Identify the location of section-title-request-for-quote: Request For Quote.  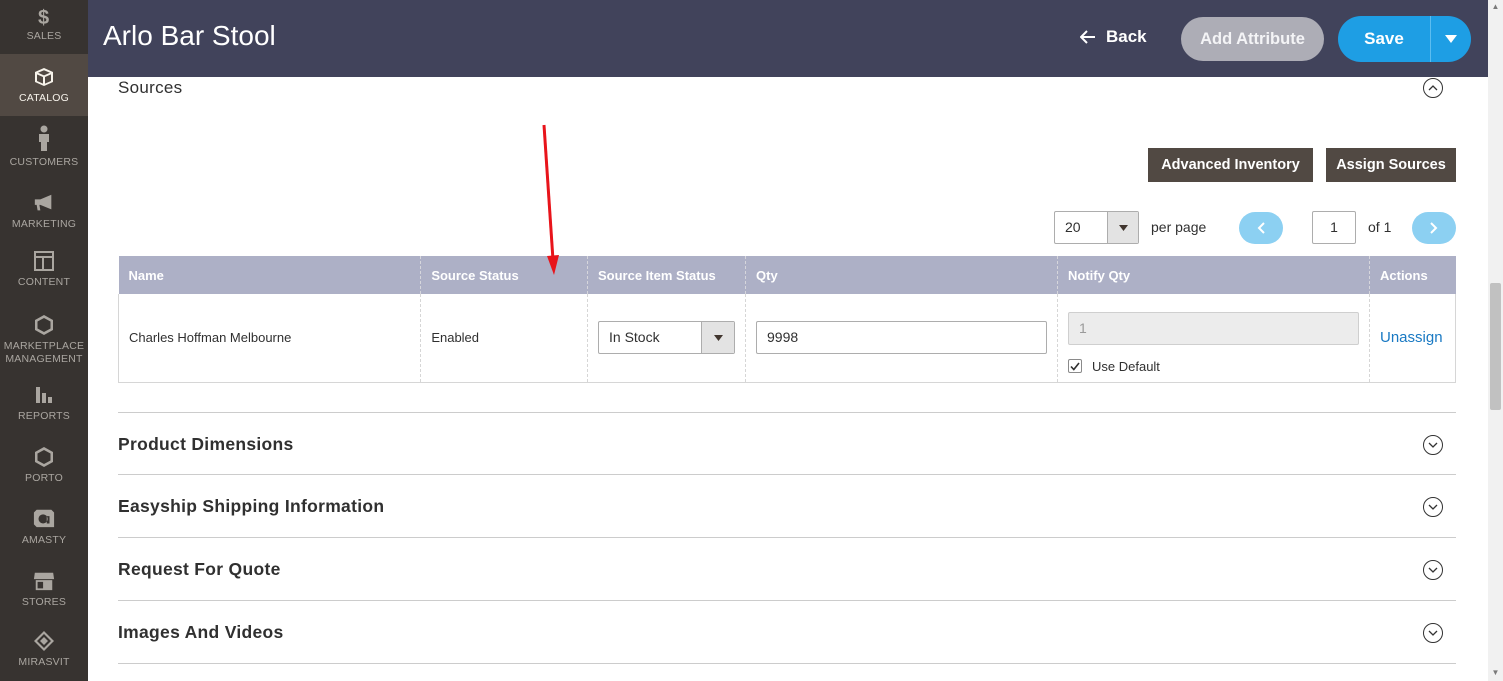
(199, 569).